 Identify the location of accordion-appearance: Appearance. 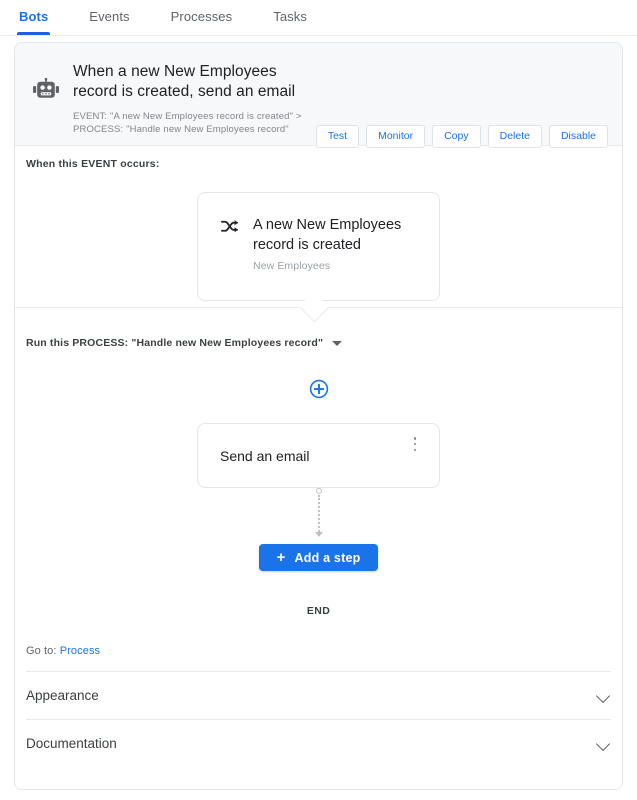
(318, 695).